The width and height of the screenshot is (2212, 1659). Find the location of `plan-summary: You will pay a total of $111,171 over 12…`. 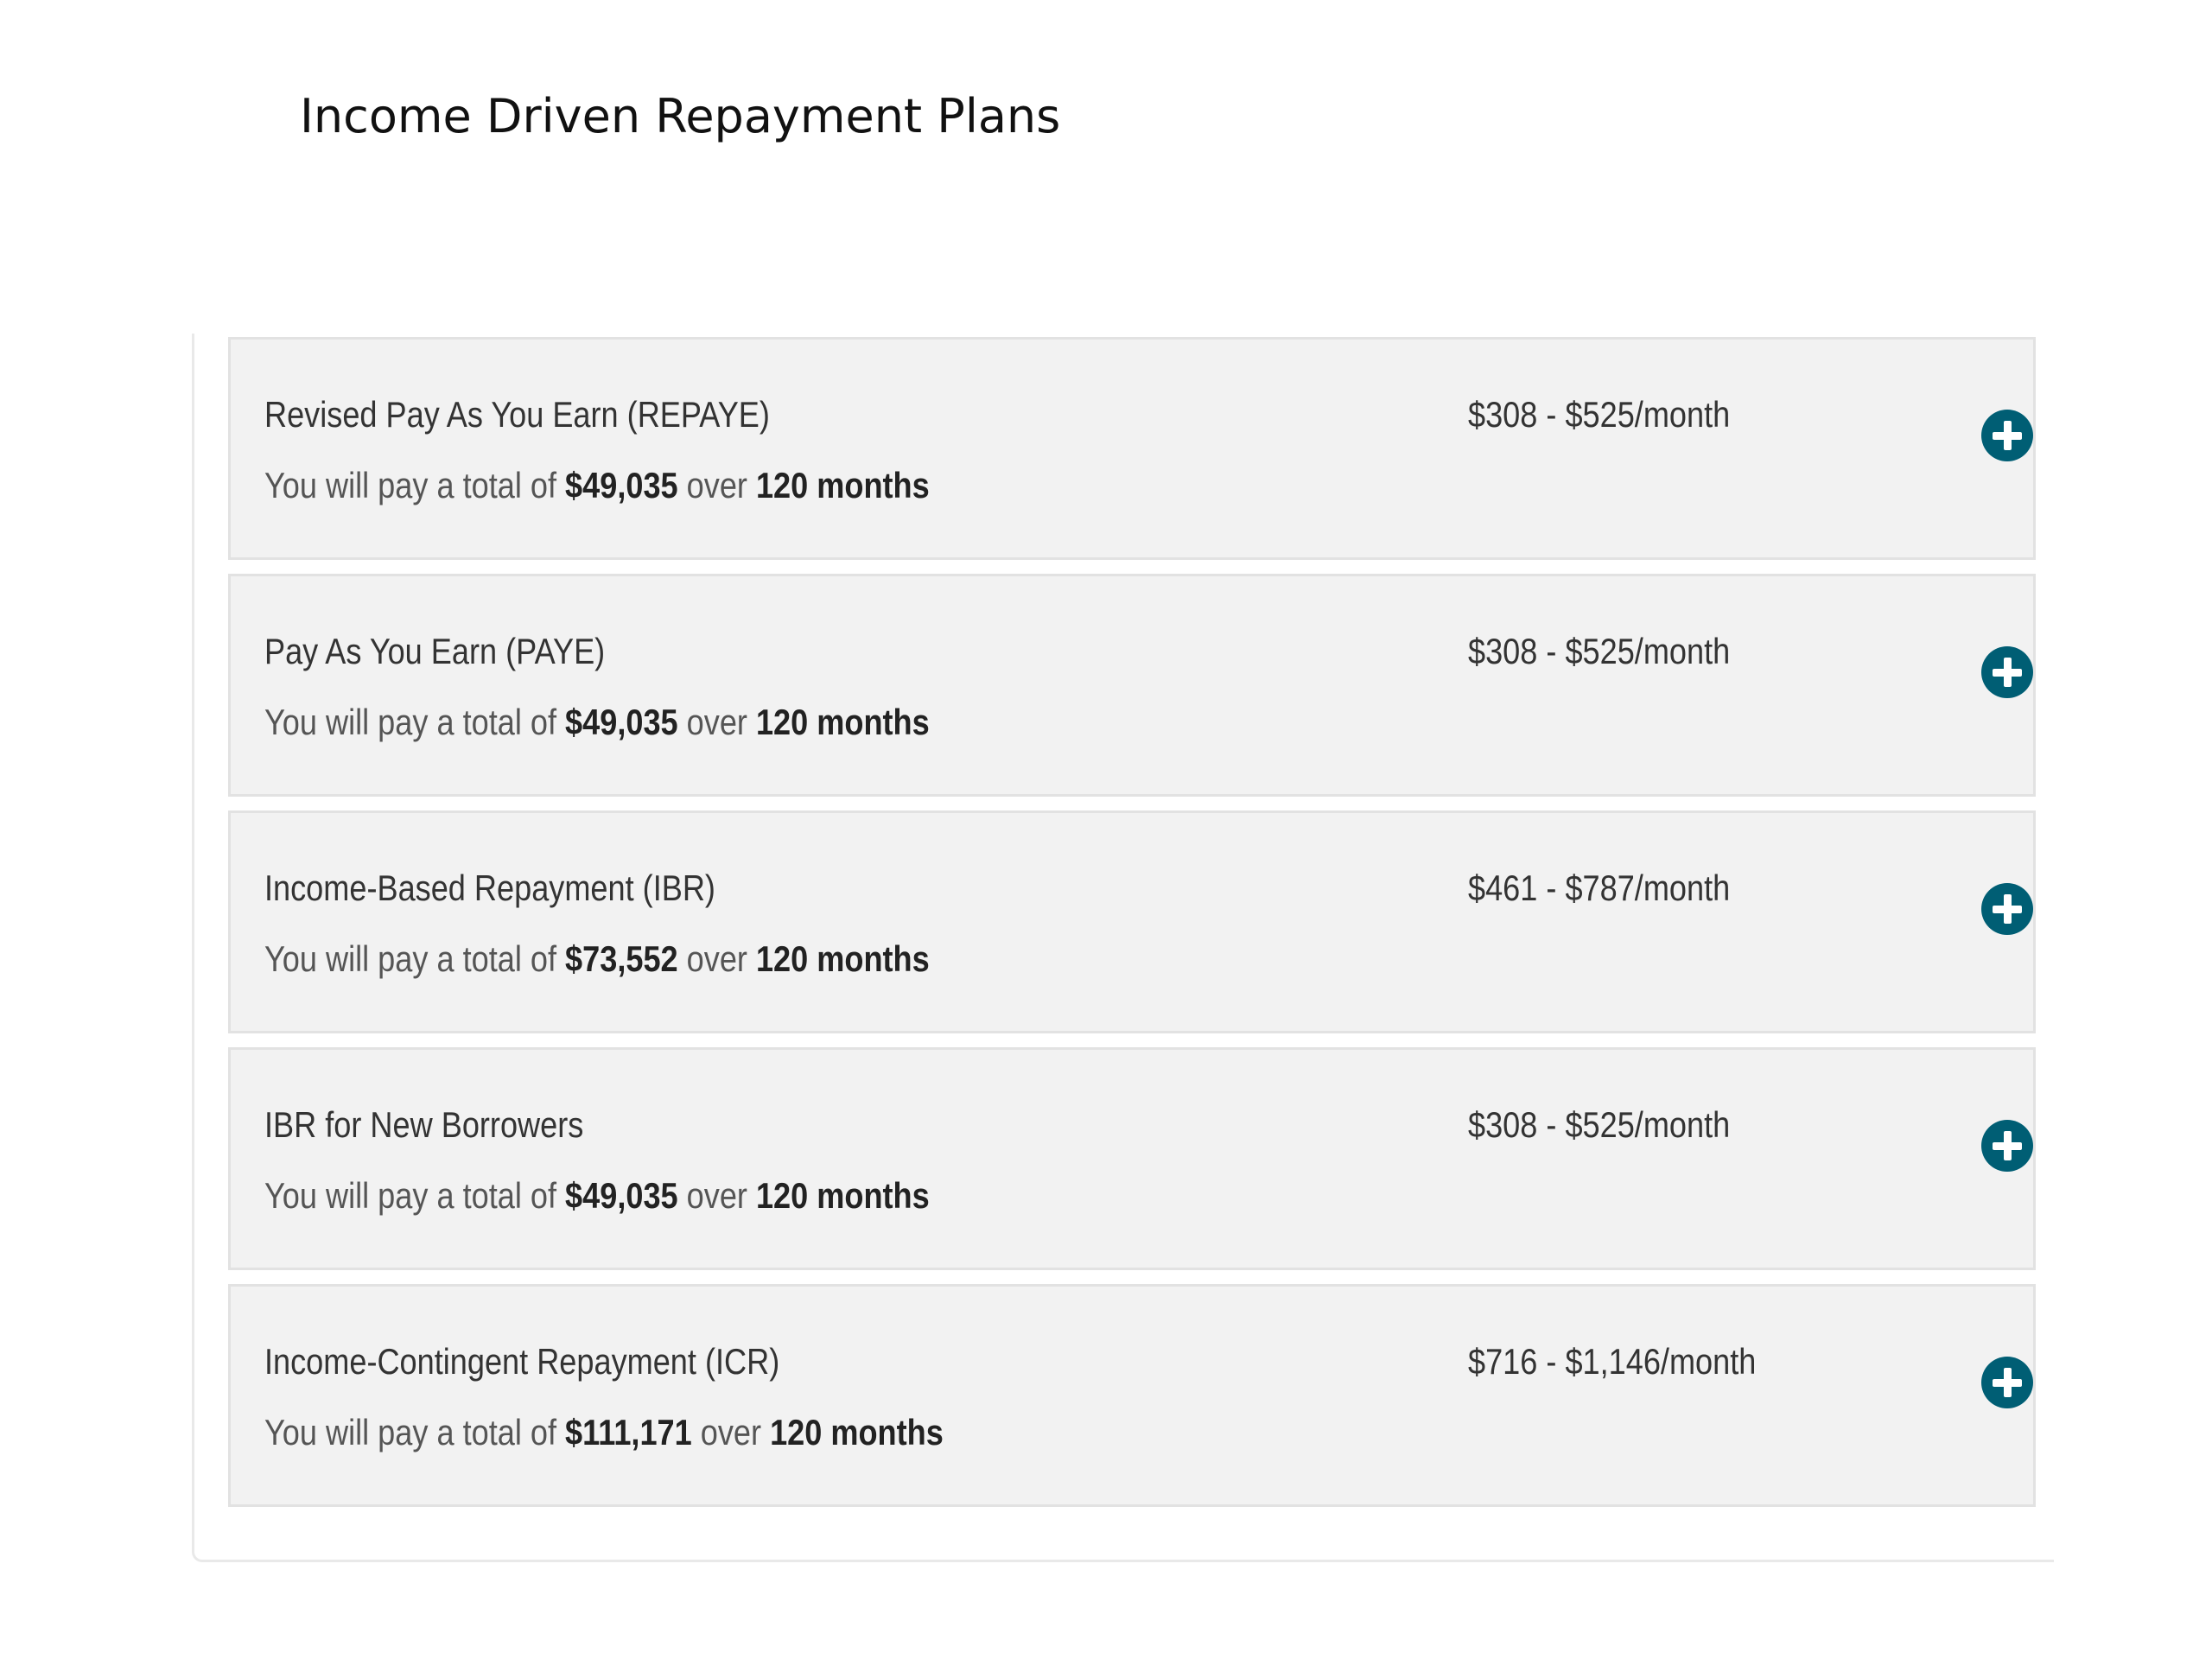

plan-summary: You will pay a total of $111,171 over 12… is located at coordinates (604, 1432).